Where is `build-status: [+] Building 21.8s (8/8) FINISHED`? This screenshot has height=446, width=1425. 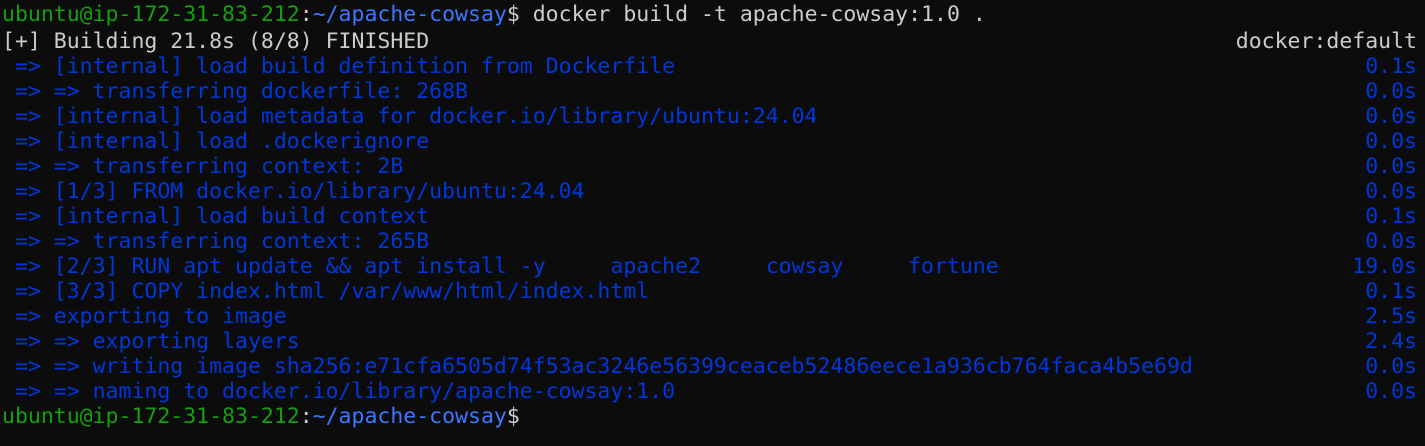
build-status: [+] Building 21.8s (8/8) FINISHED is located at coordinates (216, 41).